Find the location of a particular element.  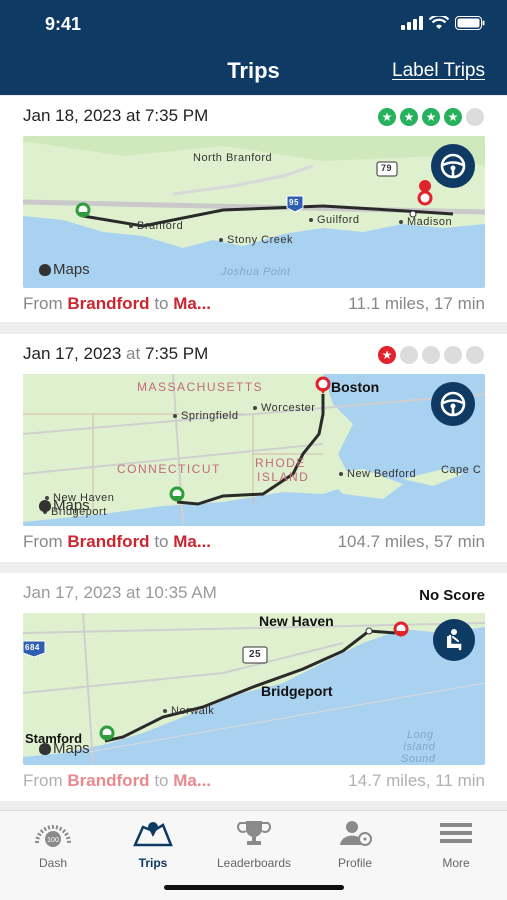

tab-more: More is located at coordinates (456, 844).